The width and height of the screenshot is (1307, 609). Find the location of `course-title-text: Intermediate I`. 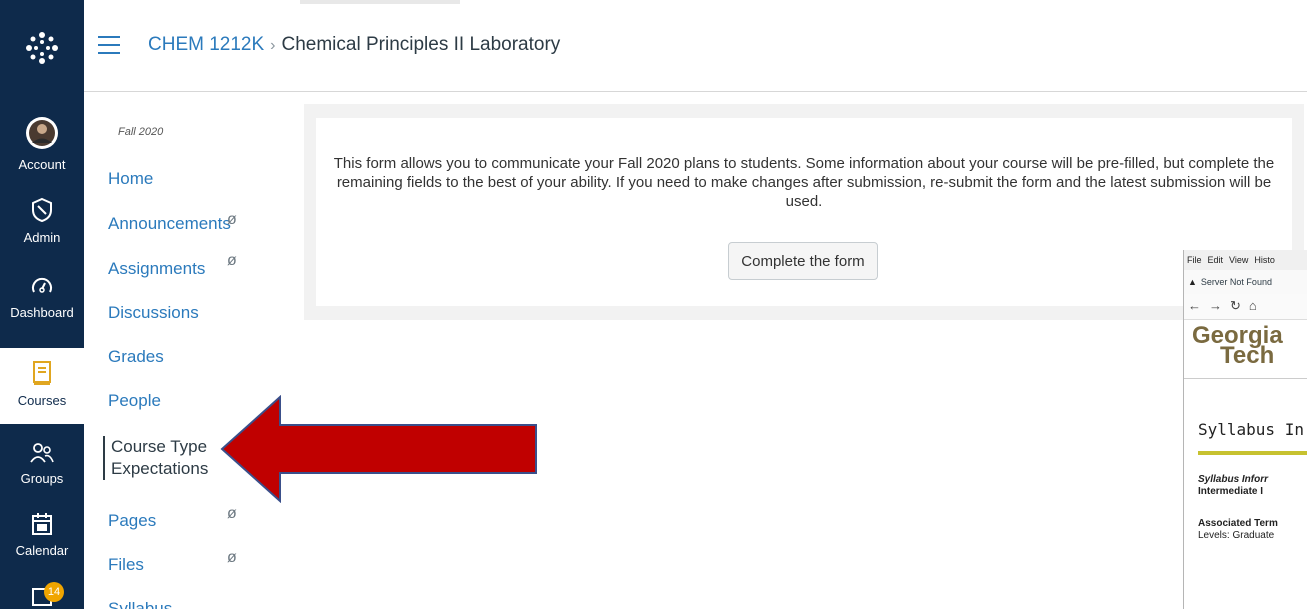

course-title-text: Intermediate I is located at coordinates (1231, 491).